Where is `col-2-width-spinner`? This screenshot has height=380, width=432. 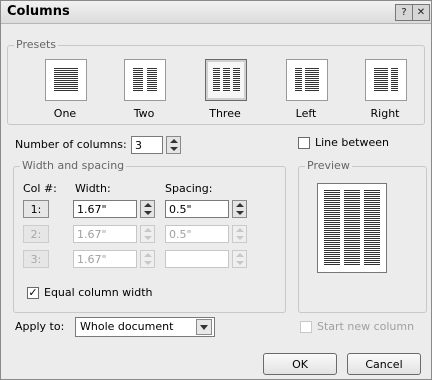 col-2-width-spinner is located at coordinates (147, 234).